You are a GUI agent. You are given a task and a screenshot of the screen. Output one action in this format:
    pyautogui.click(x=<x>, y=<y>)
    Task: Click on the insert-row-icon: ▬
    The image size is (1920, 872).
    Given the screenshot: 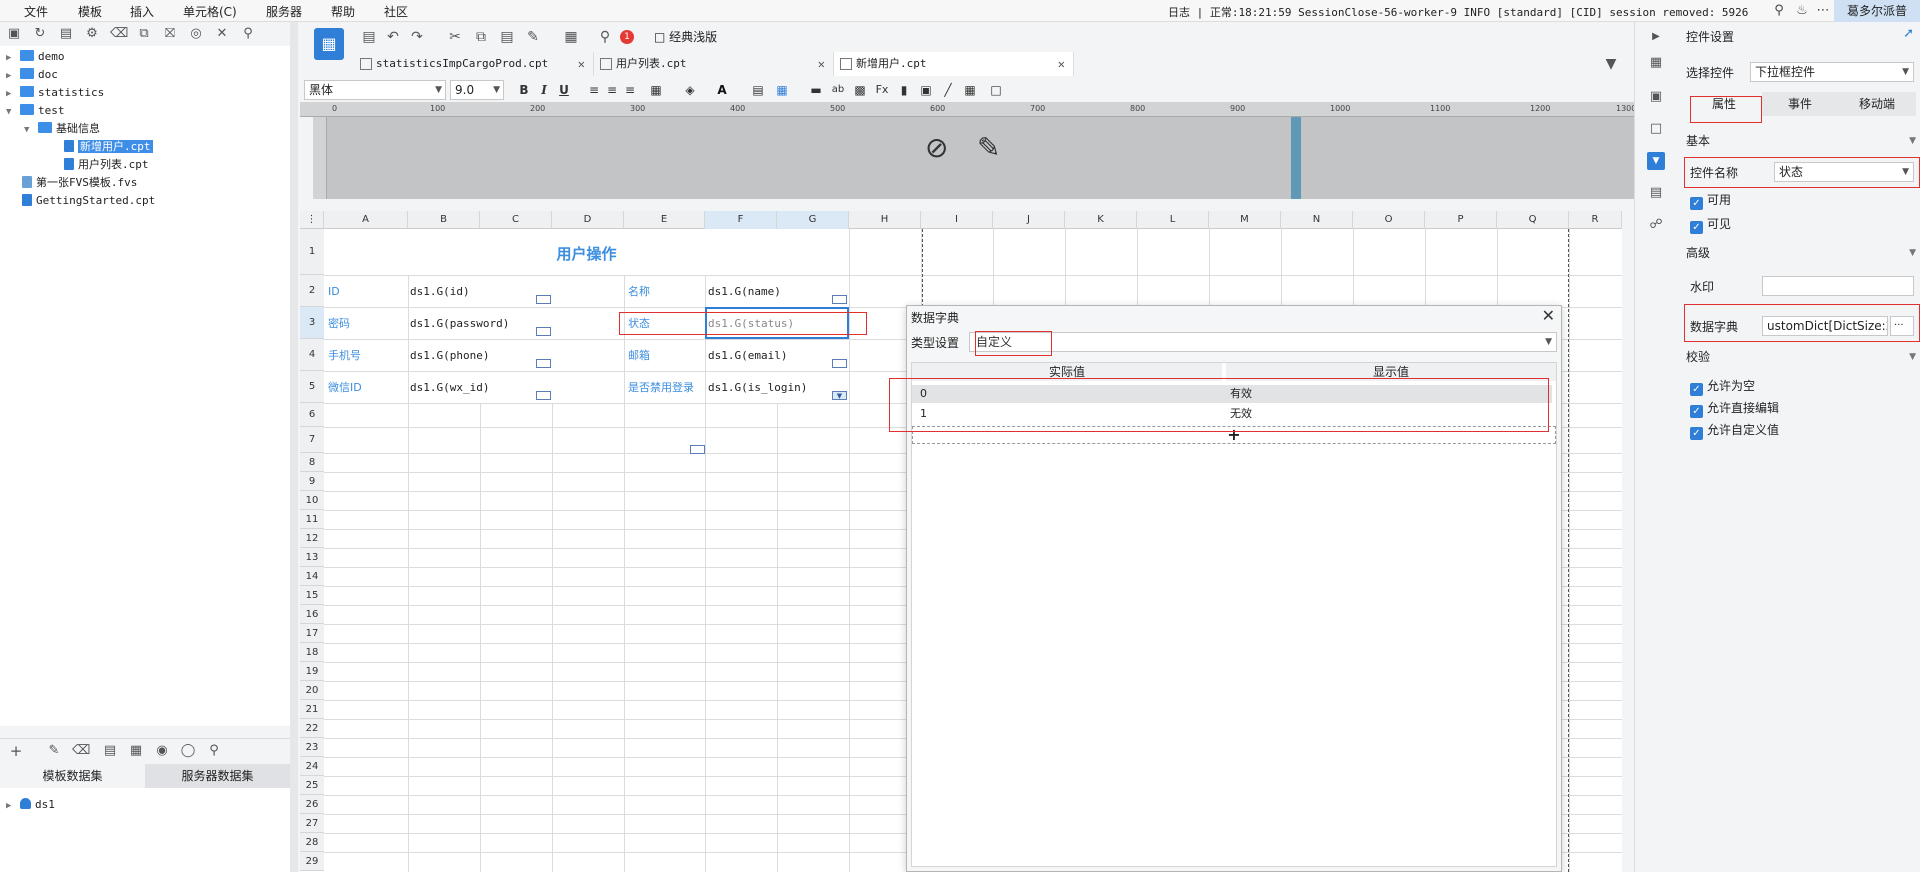 What is the action you would take?
    pyautogui.click(x=816, y=90)
    